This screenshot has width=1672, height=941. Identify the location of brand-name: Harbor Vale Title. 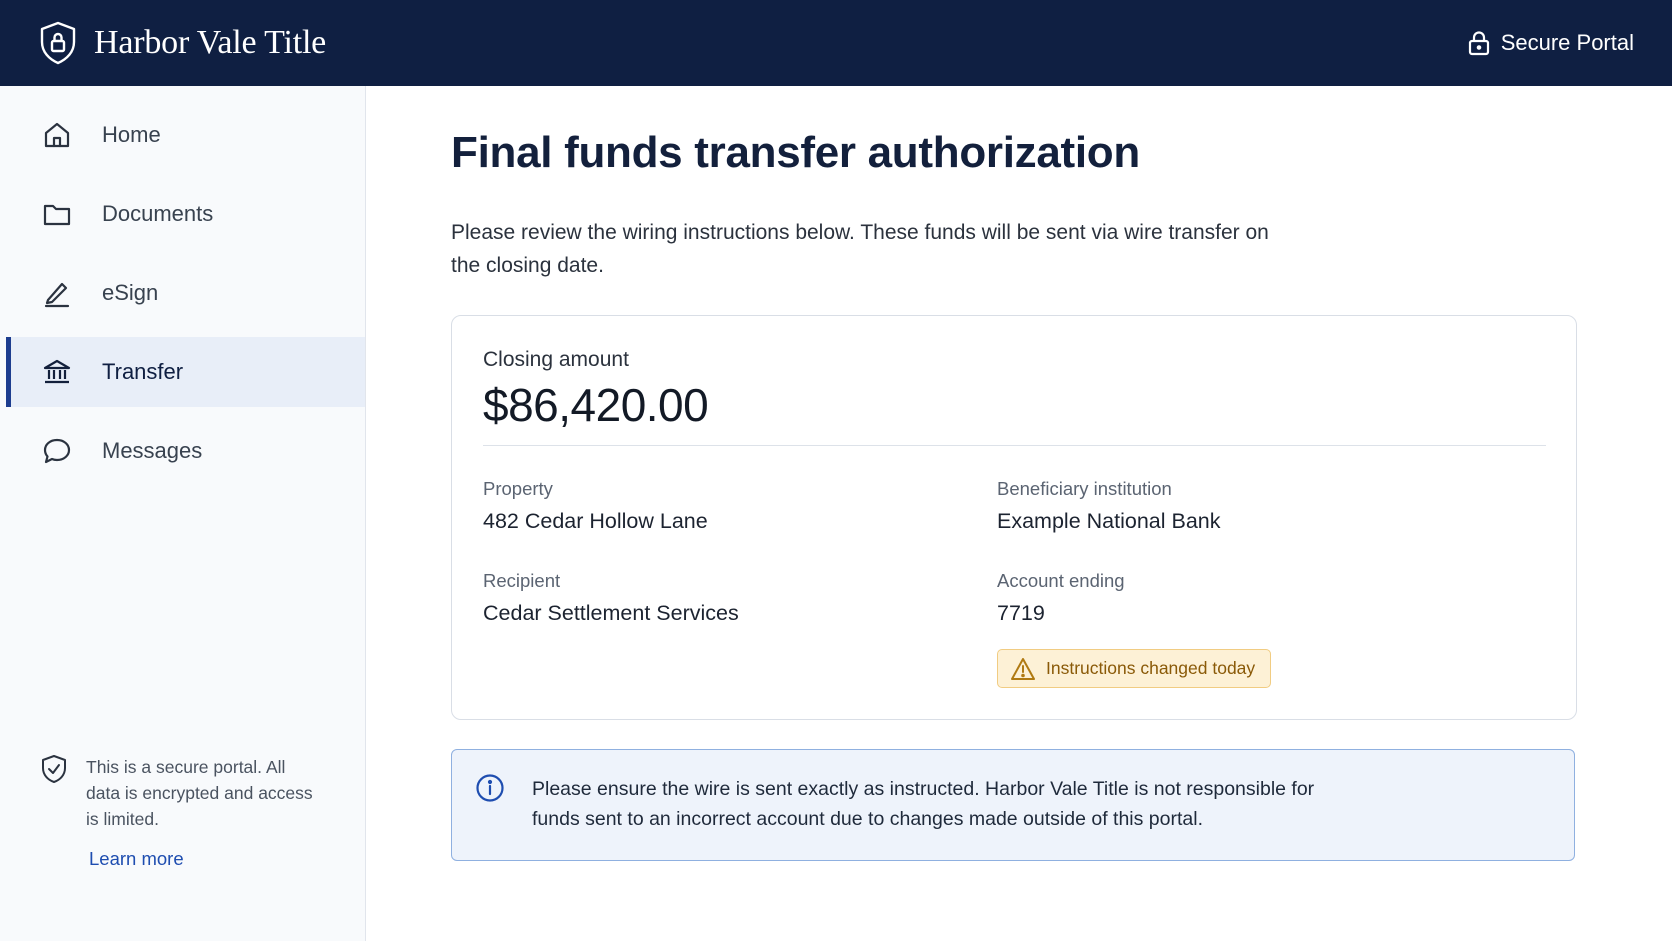
(210, 42).